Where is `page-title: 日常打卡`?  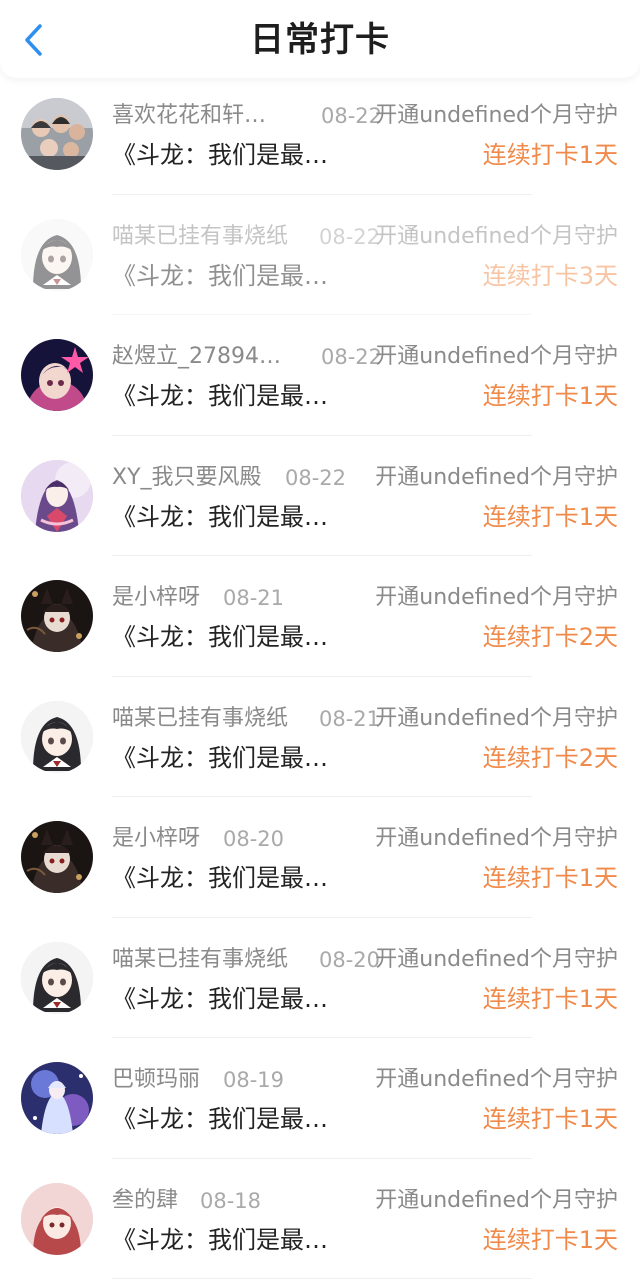 page-title: 日常打卡 is located at coordinates (320, 40).